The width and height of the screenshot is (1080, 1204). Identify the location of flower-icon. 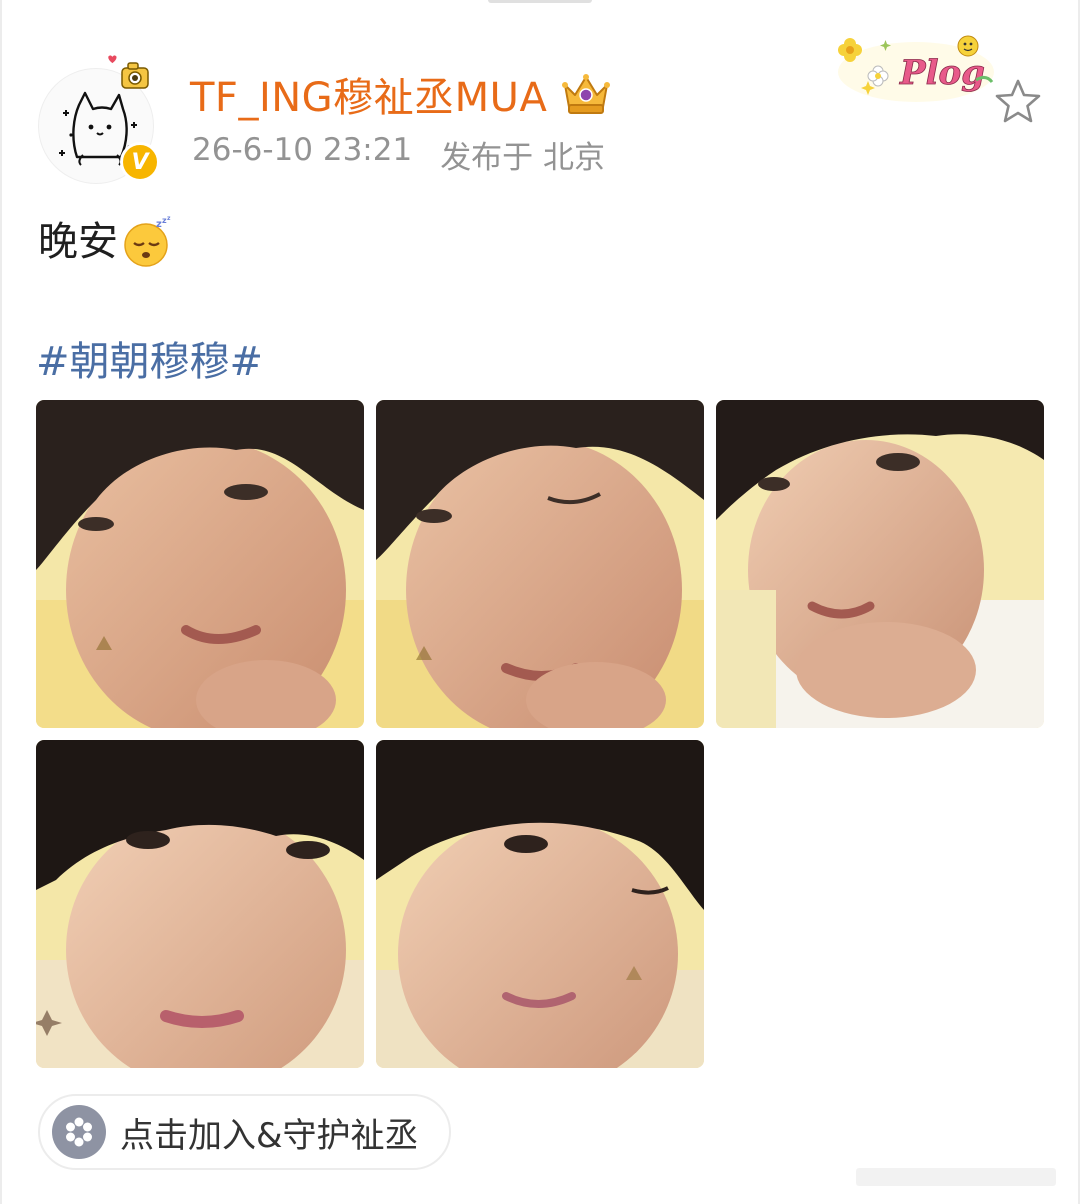
(79, 1132).